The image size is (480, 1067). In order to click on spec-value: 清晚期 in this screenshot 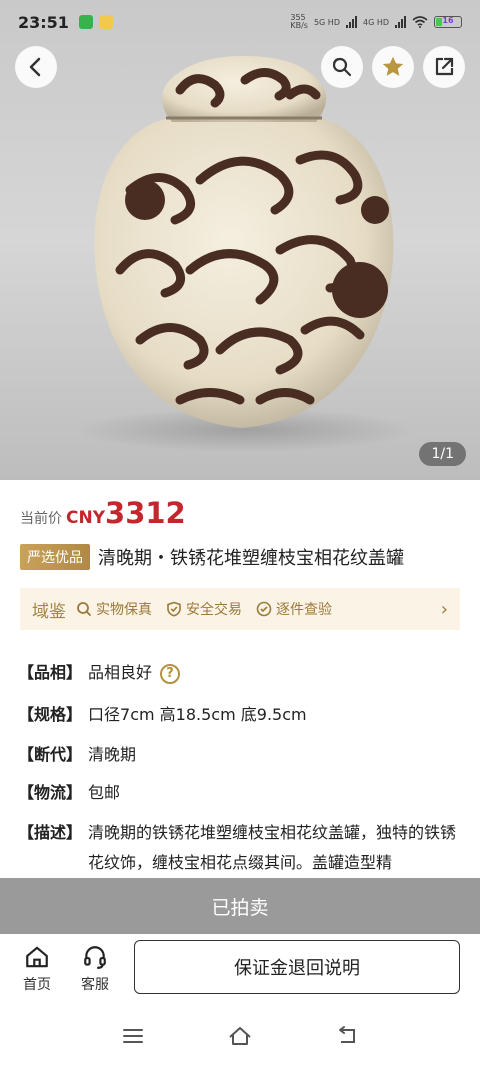, I will do `click(112, 754)`.